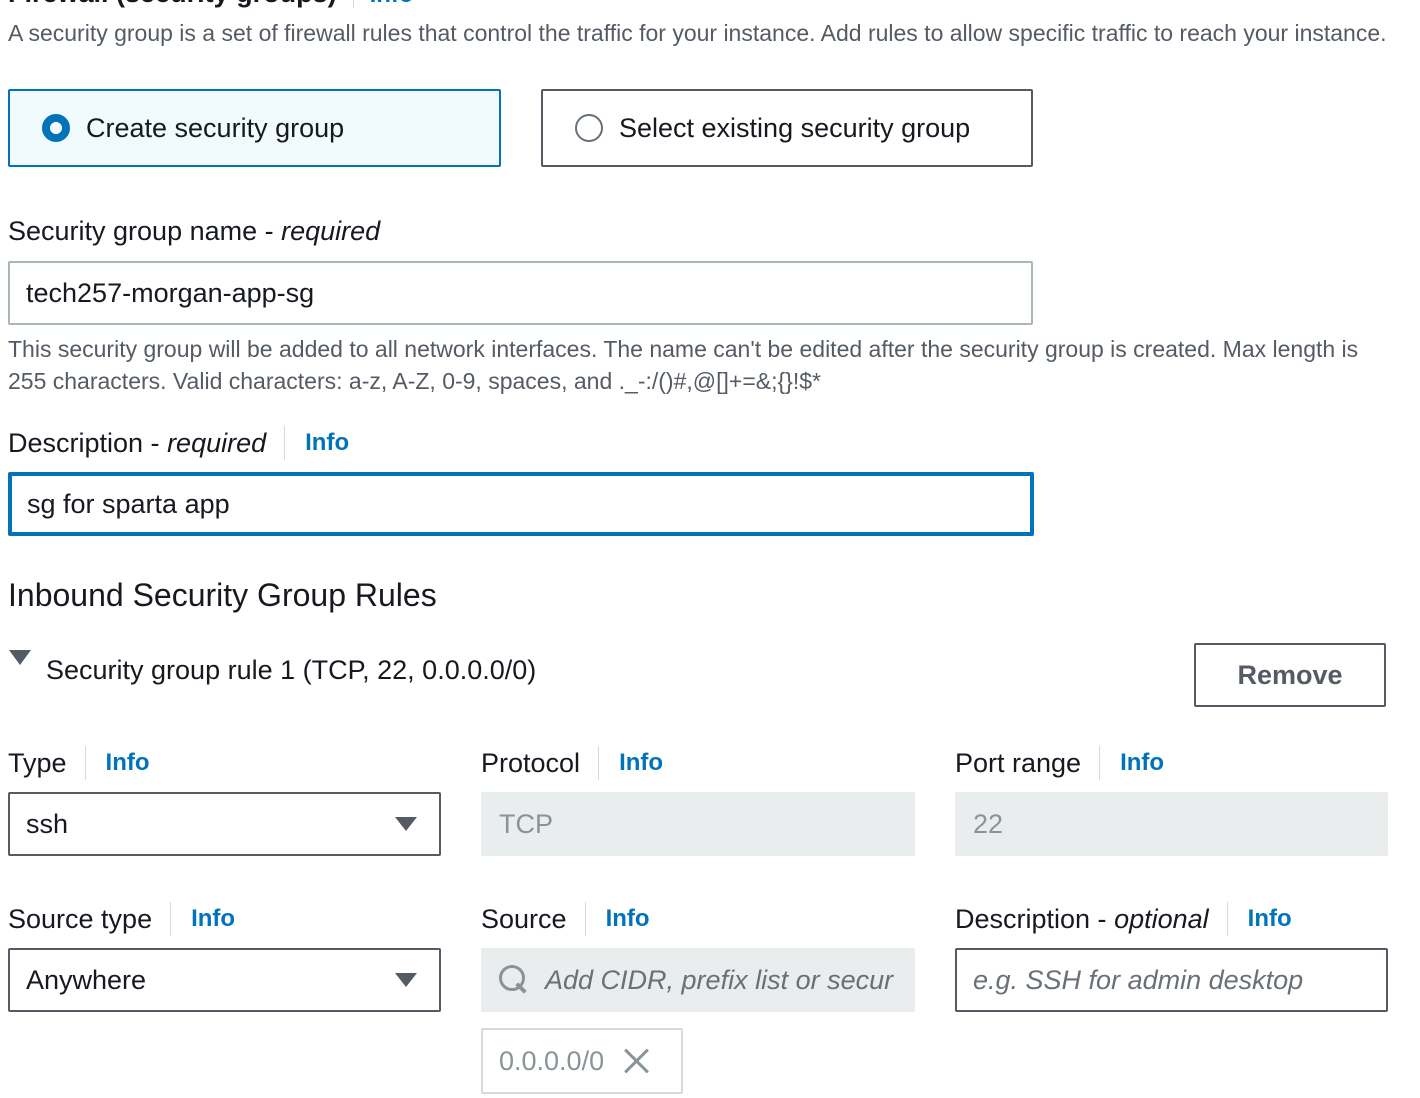 This screenshot has width=1420, height=1098. Describe the element at coordinates (641, 763) in the screenshot. I see `protocol-info-link: Info` at that location.